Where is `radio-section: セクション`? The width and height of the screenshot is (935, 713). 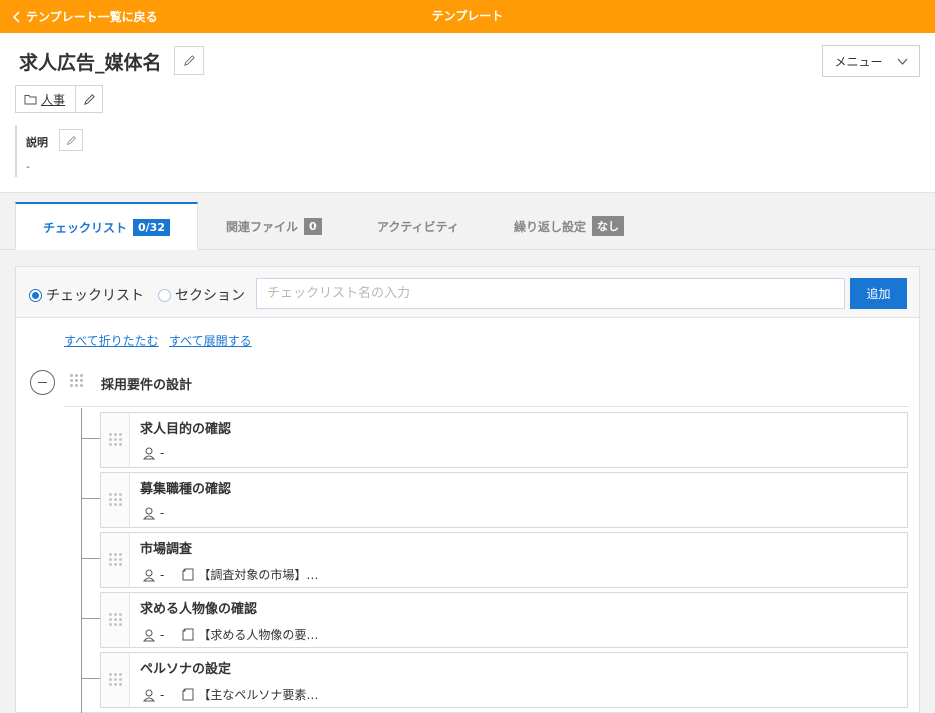 radio-section: セクション is located at coordinates (201, 295).